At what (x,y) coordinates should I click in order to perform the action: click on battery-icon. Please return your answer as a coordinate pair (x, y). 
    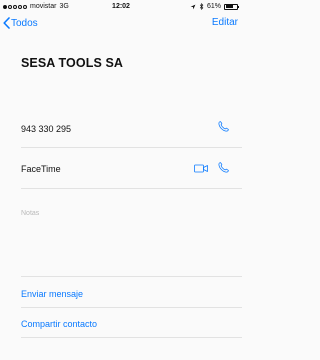
    Looking at the image, I should click on (231, 6).